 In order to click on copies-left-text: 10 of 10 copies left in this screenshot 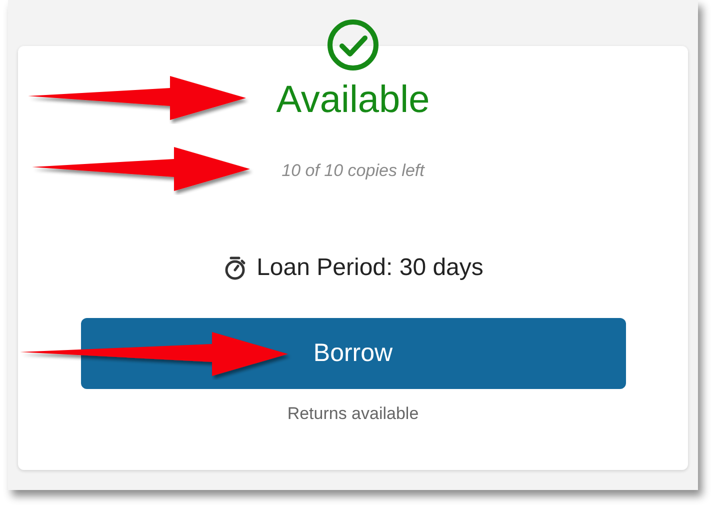, I will do `click(353, 171)`.